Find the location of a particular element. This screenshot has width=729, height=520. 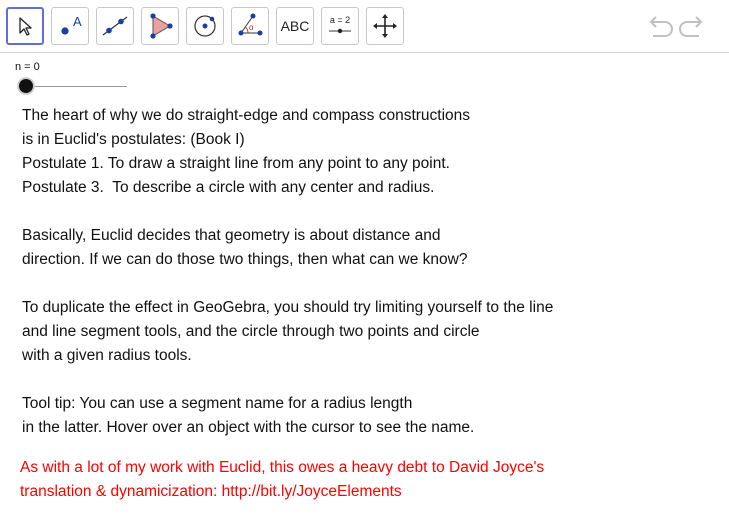

redo-icon is located at coordinates (694, 26).